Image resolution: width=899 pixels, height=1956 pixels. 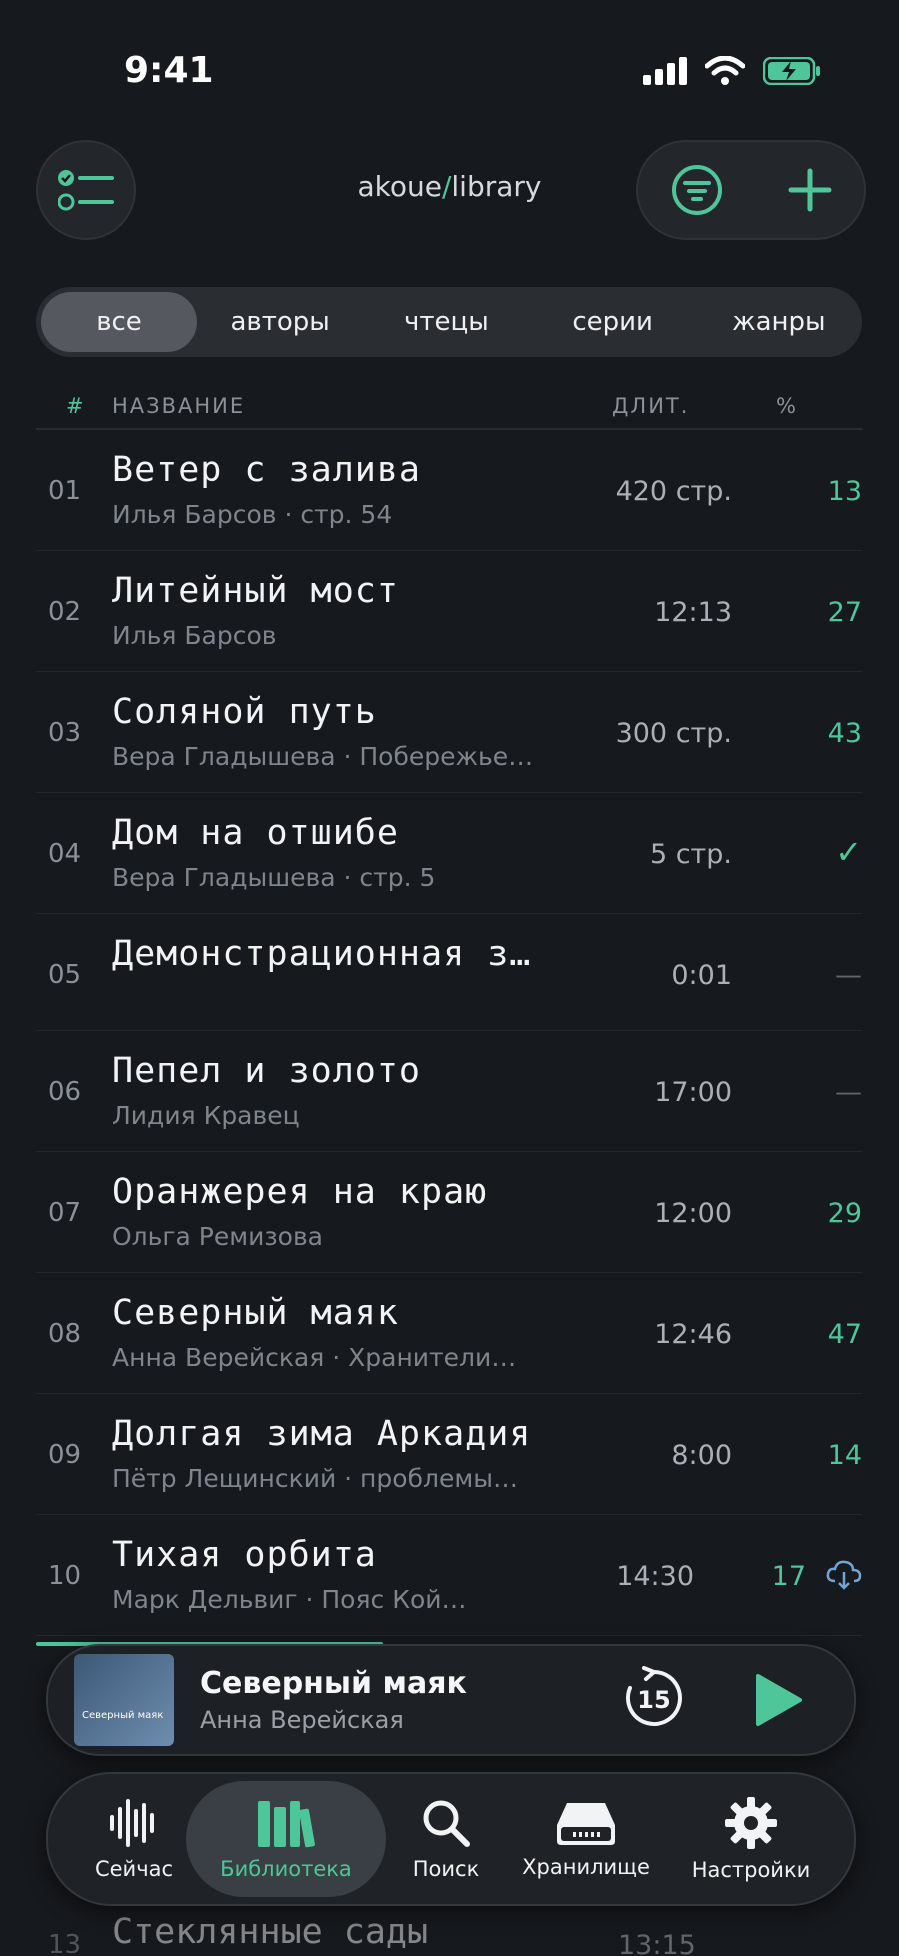 I want to click on table-row: 05 Демонстрационная з… 0:01 —, so click(x=449, y=972).